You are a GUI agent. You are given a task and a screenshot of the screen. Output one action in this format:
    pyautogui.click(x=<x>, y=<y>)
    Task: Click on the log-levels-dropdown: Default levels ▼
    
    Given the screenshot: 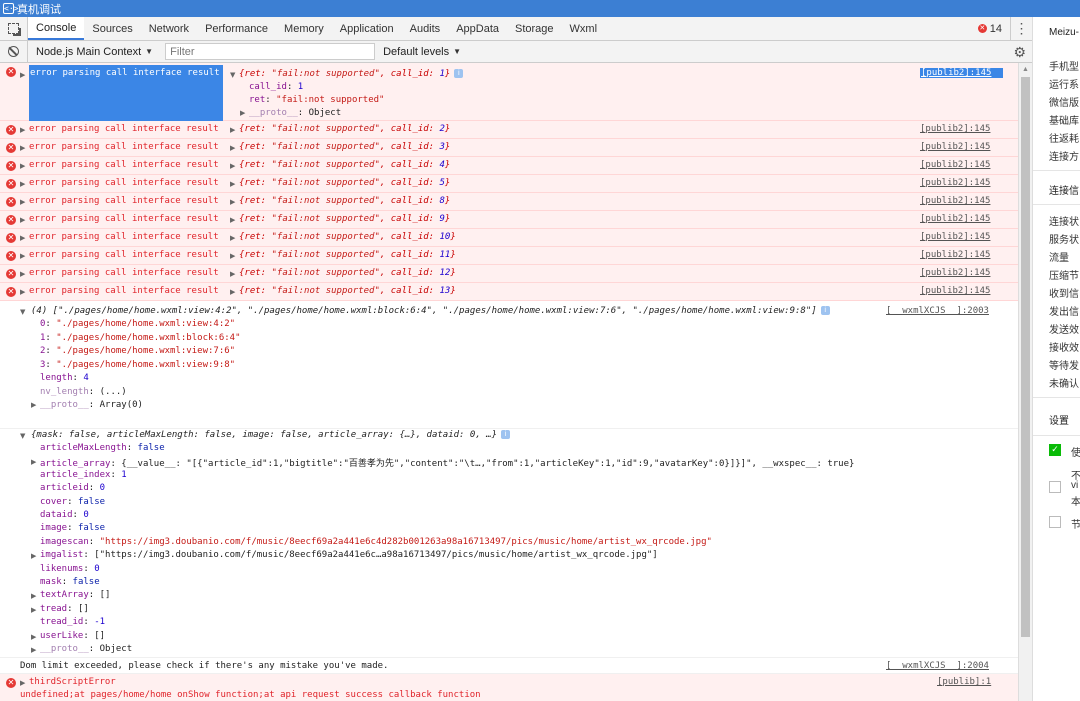 What is the action you would take?
    pyautogui.click(x=422, y=52)
    